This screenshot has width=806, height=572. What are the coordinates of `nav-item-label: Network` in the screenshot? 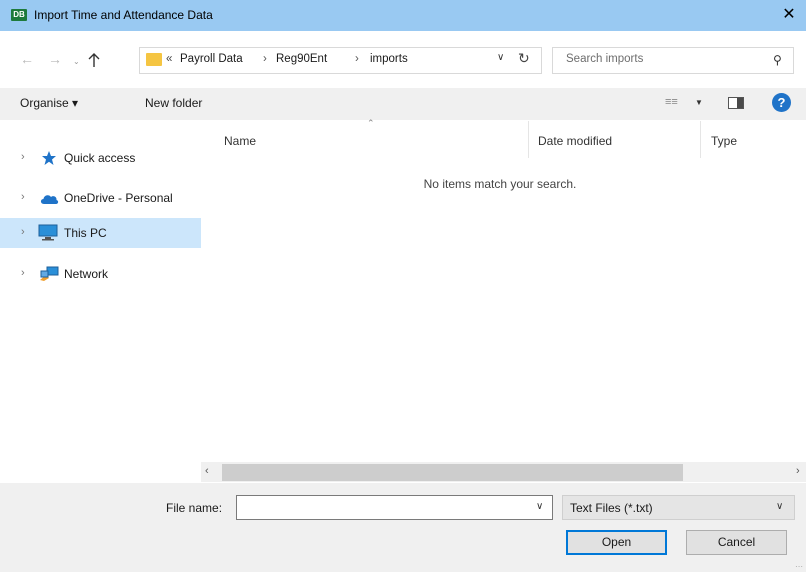 It's located at (86, 274).